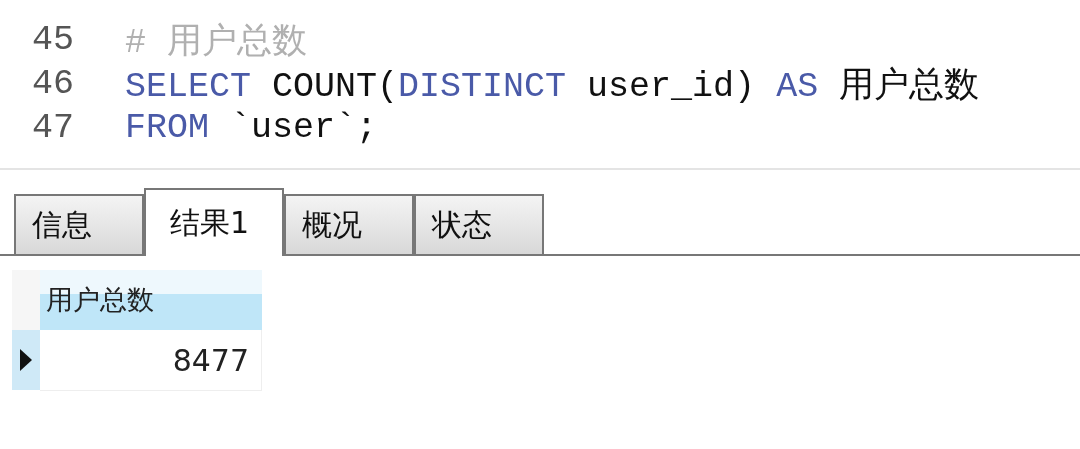 The width and height of the screenshot is (1080, 449). I want to click on tab: 信息, so click(79, 224).